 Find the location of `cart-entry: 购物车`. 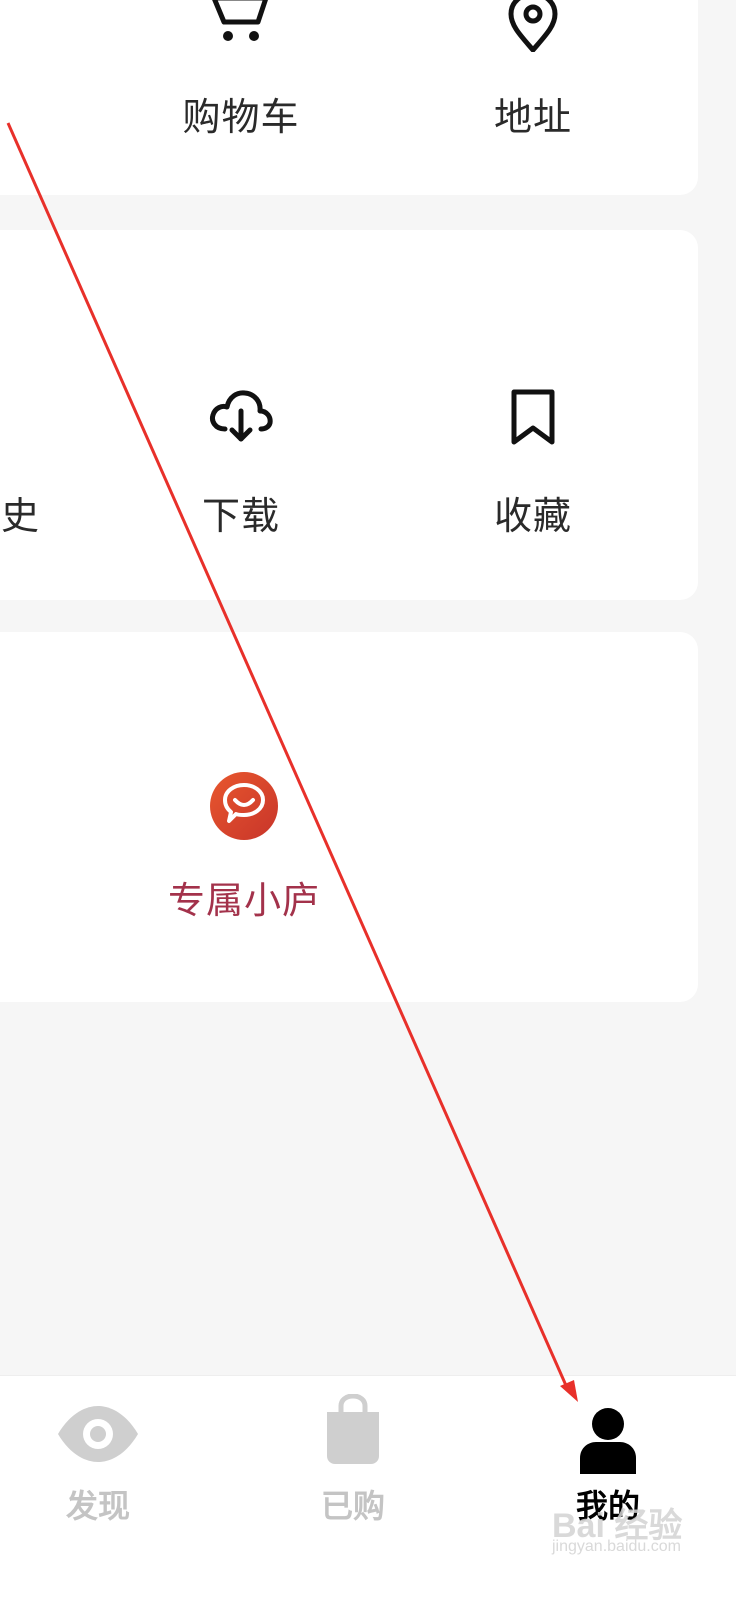

cart-entry: 购物车 is located at coordinates (241, 97).